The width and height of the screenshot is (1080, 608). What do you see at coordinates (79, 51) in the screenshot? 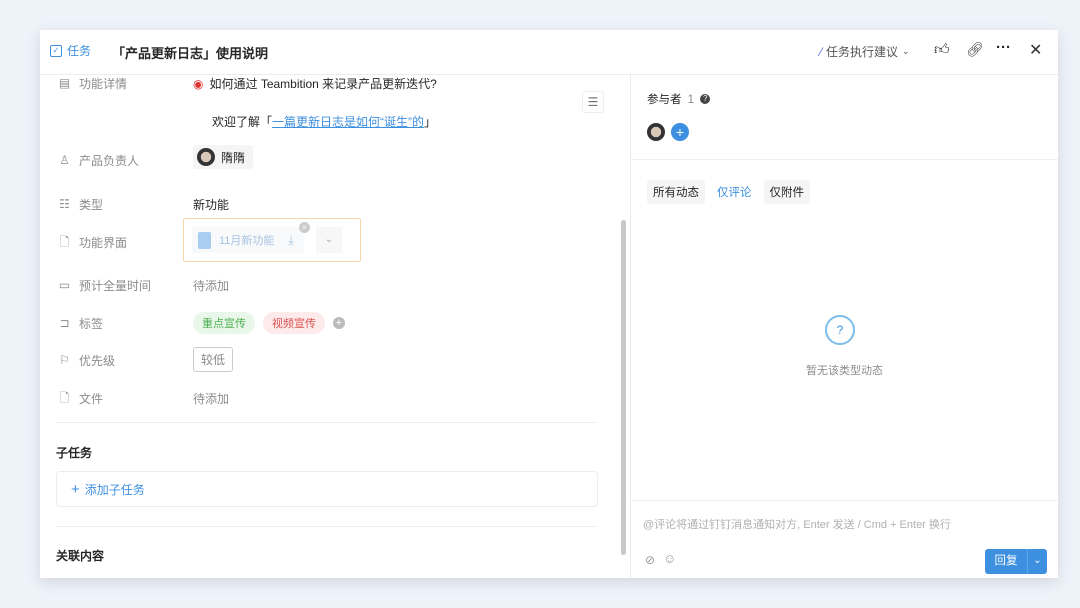
I see `task-type-label: 任务` at bounding box center [79, 51].